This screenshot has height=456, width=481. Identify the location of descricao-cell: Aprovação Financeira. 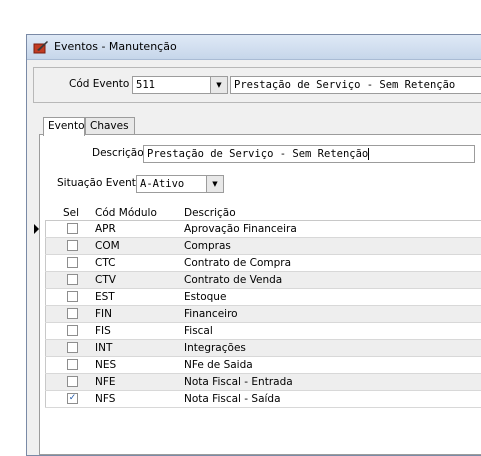
(240, 229).